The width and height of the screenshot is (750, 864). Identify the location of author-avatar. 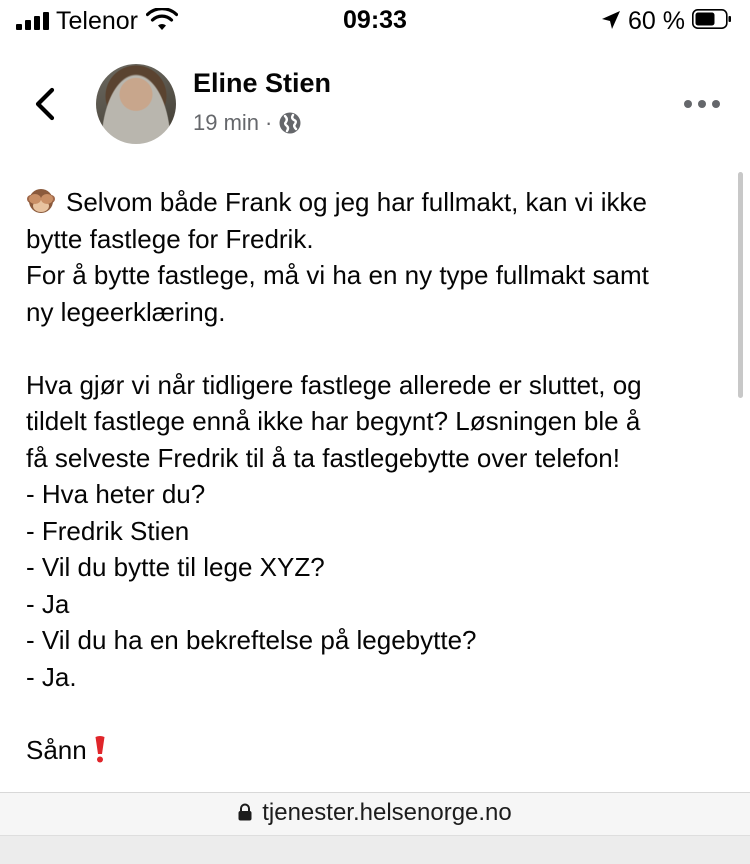
(136, 104).